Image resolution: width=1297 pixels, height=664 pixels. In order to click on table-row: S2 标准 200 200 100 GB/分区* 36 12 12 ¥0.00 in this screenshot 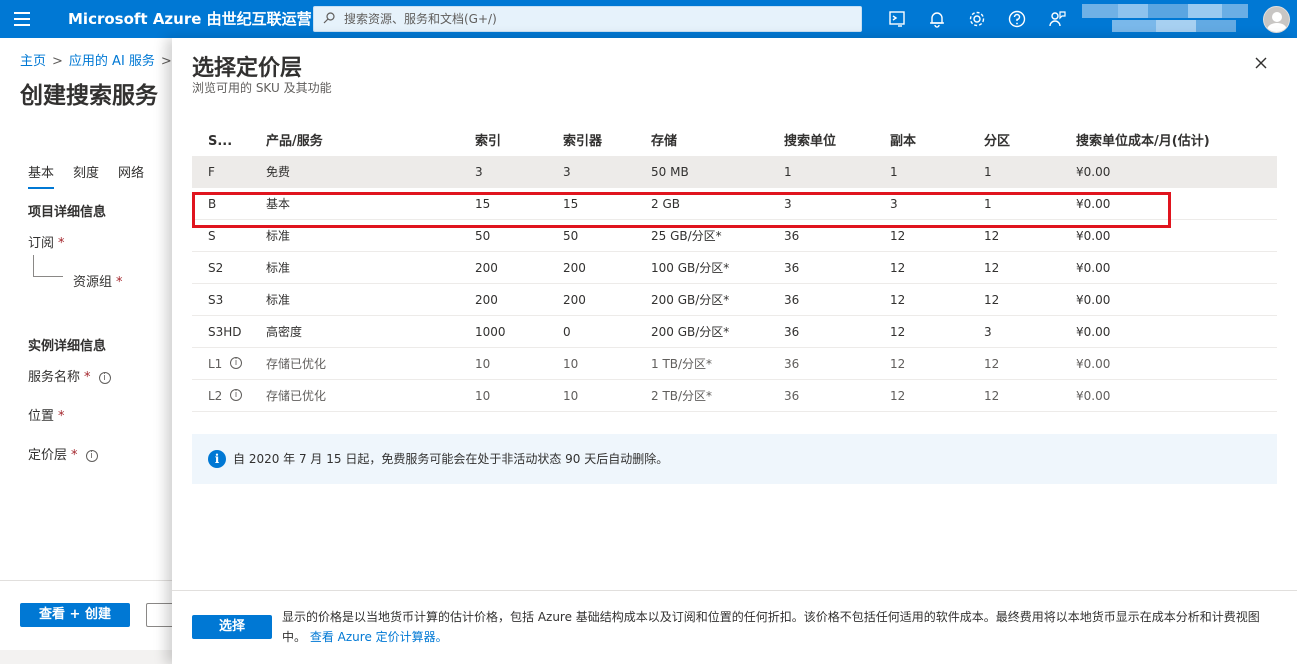, I will do `click(734, 268)`.